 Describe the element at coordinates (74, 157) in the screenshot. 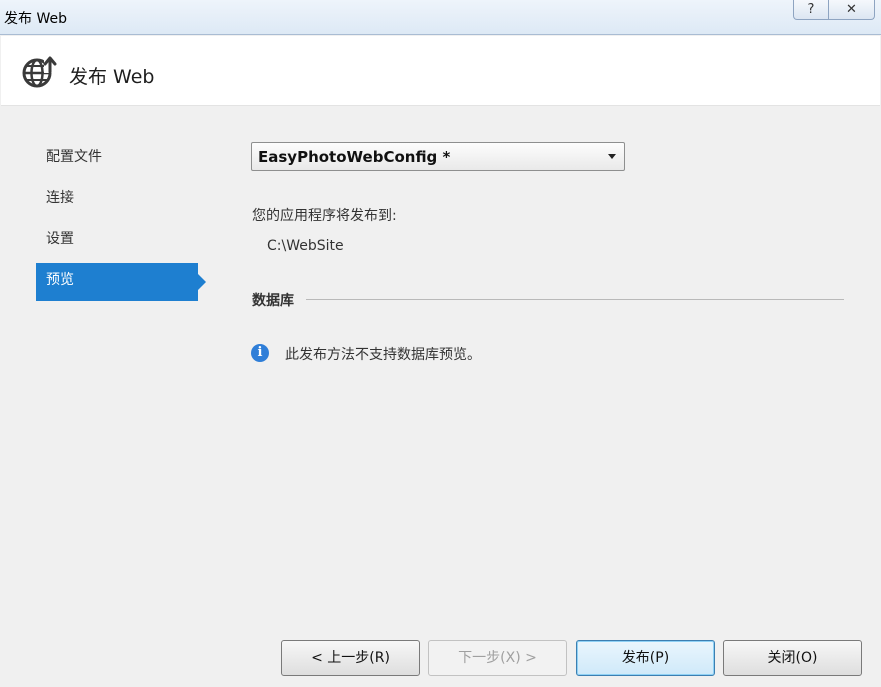

I see `nav-item-label: 配置文件` at that location.